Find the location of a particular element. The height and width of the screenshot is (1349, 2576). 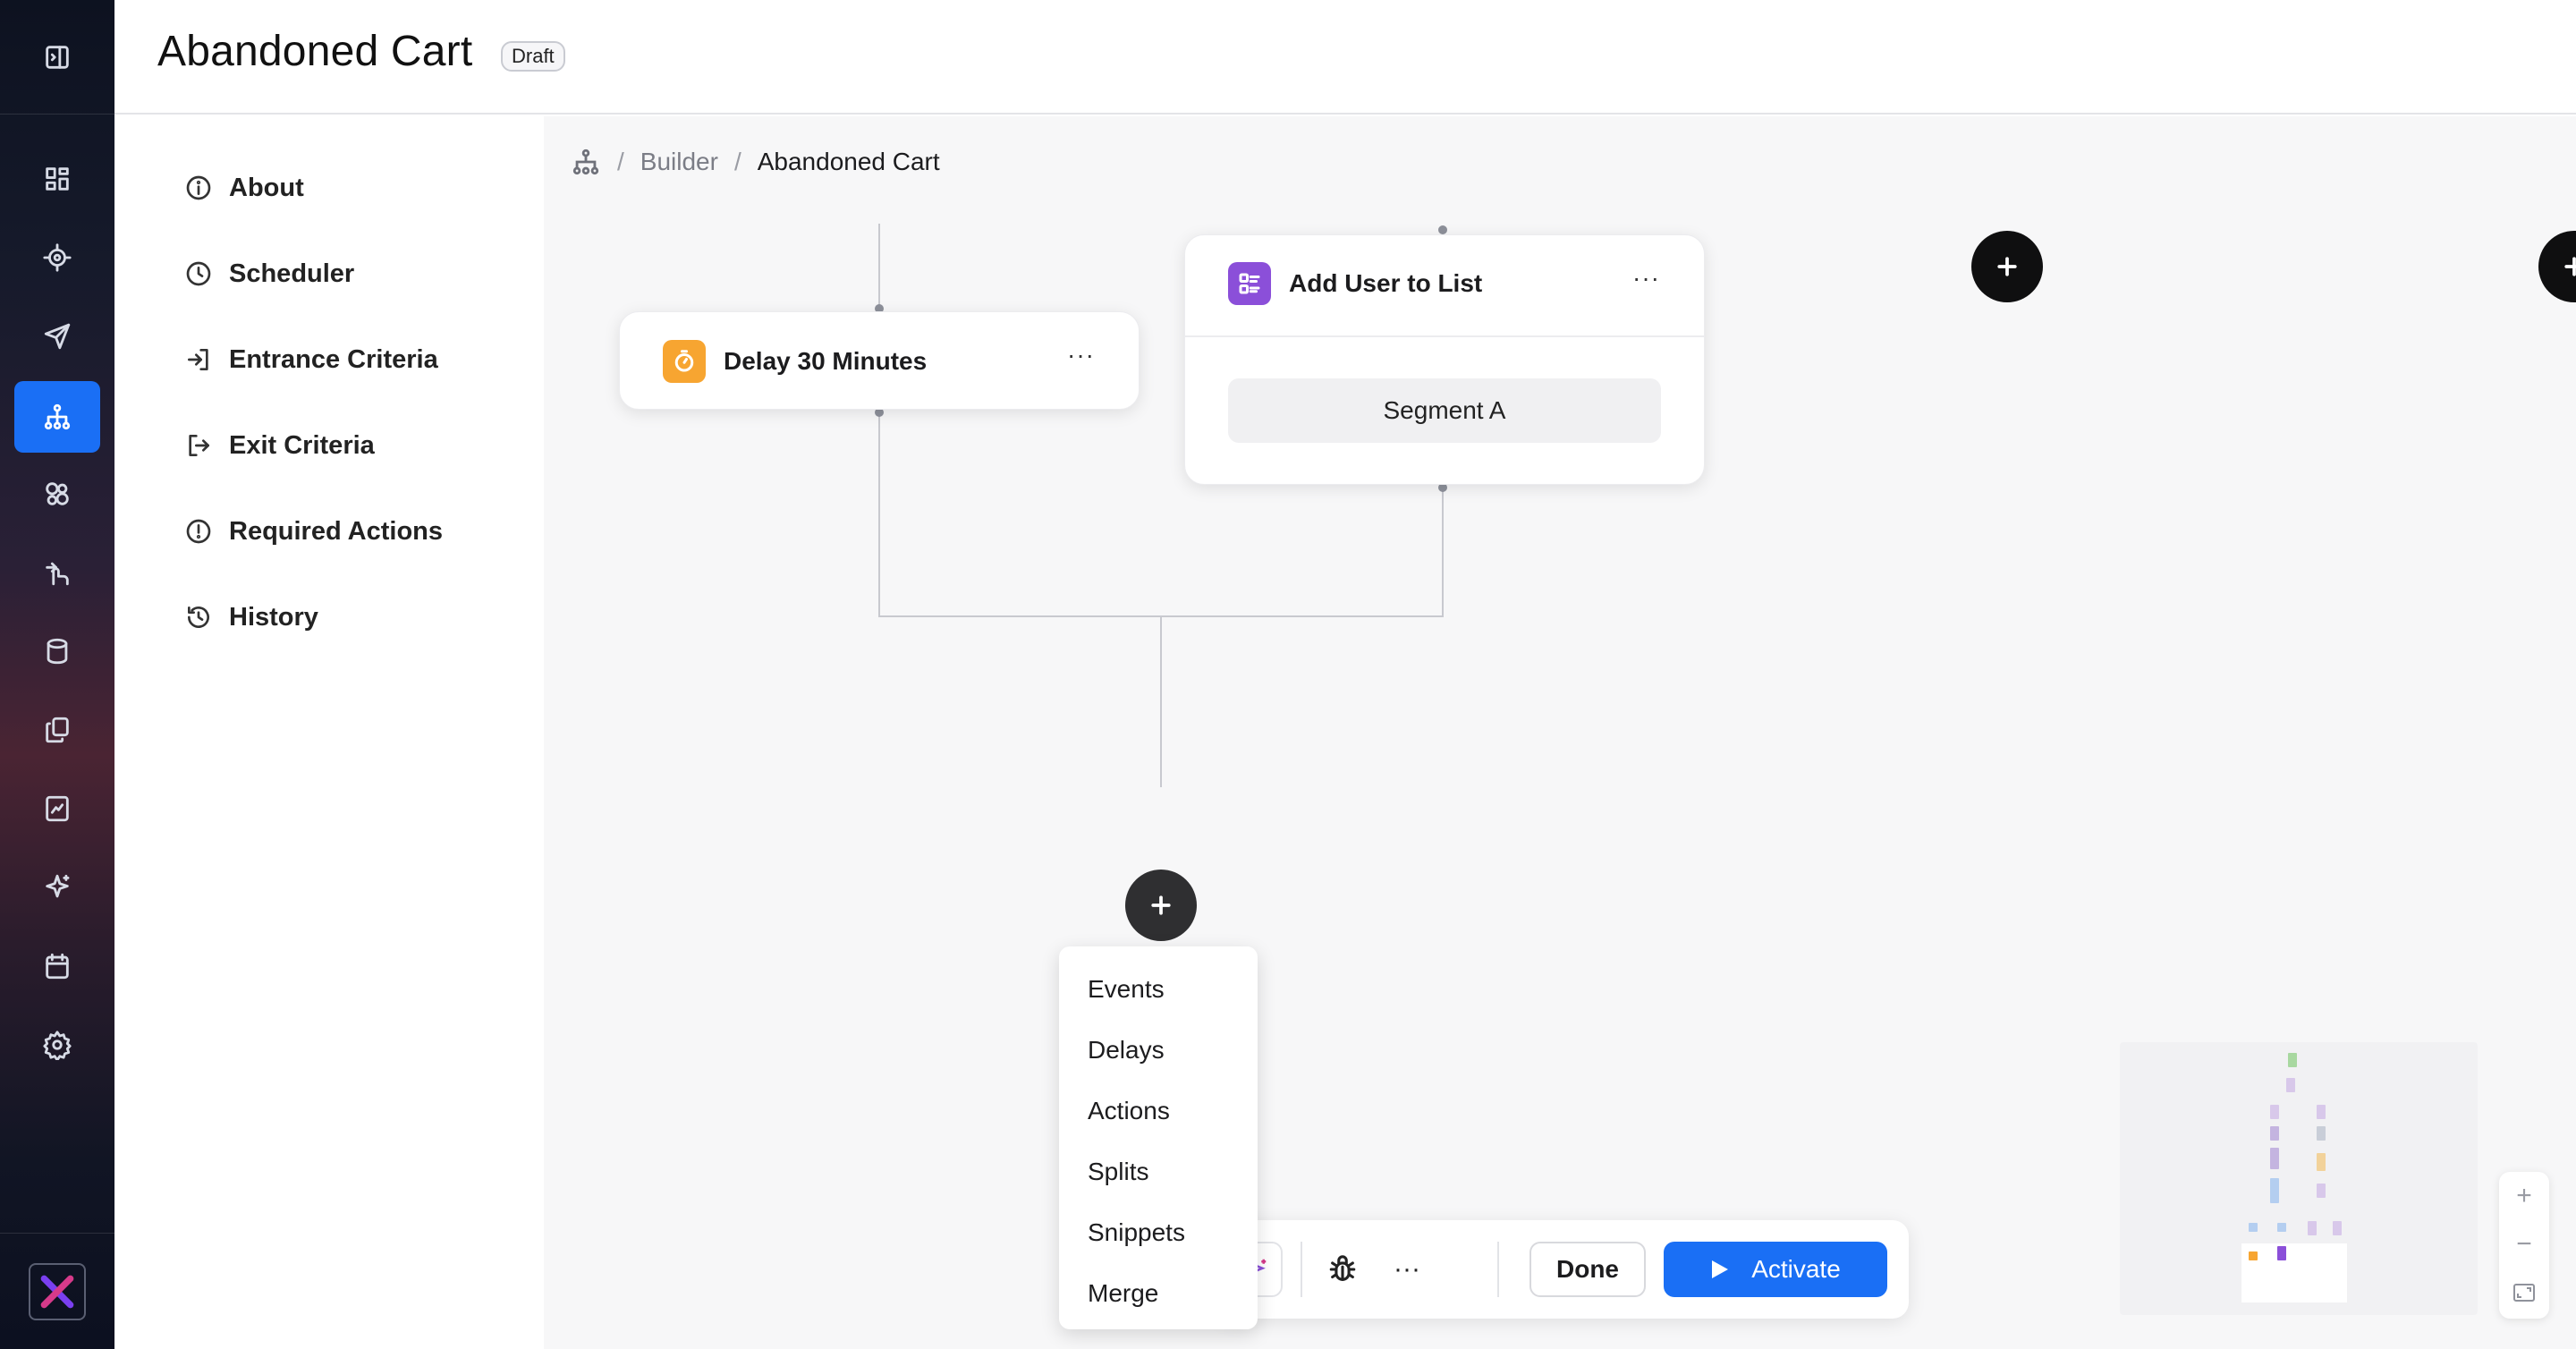

nav-item-label: Scheduler is located at coordinates (292, 273).